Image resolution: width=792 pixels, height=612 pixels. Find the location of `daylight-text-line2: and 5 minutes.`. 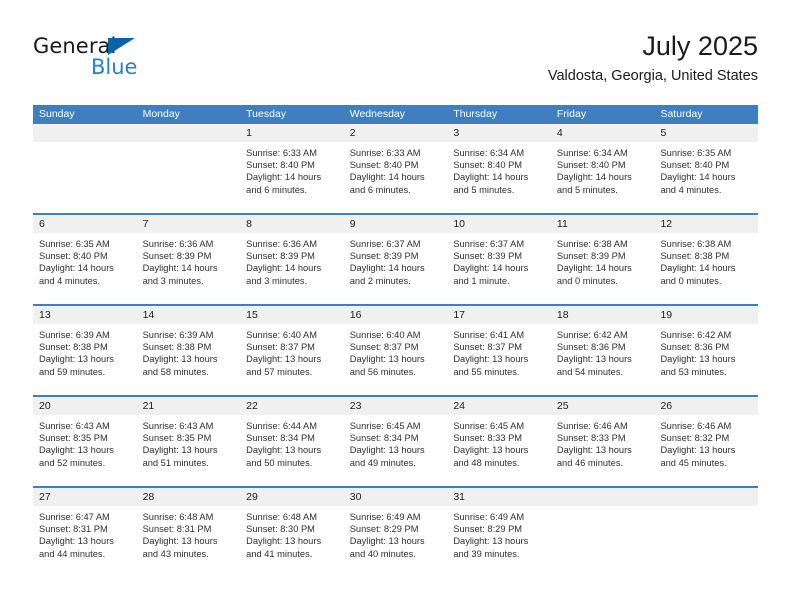

daylight-text-line2: and 5 minutes. is located at coordinates (484, 189).